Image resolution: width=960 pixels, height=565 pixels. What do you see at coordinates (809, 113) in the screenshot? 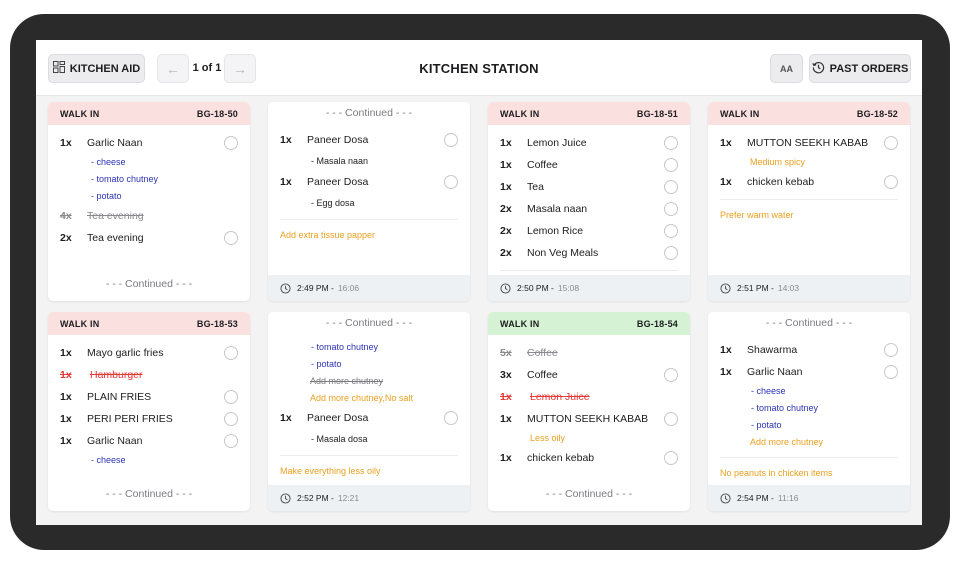
I see `order-header: WALK IN BG-18-52` at bounding box center [809, 113].